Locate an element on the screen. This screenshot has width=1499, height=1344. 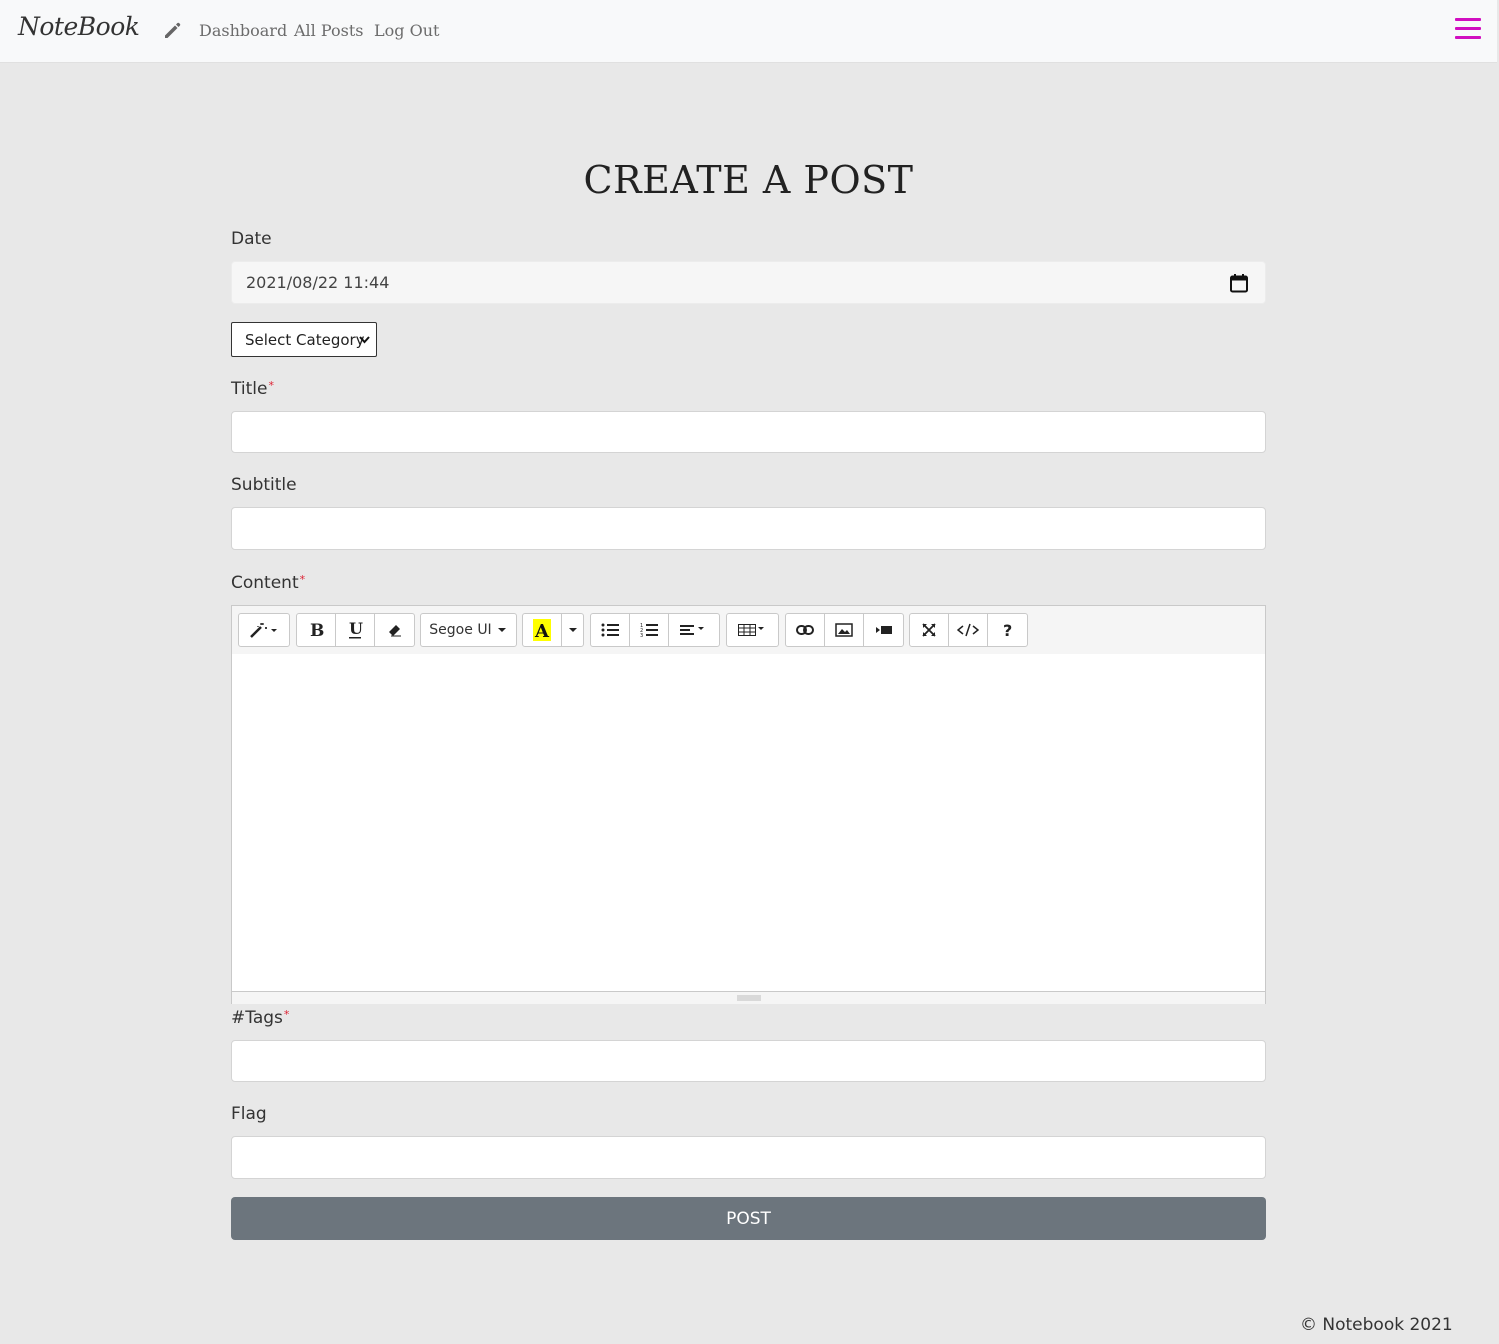
picture-button is located at coordinates (844, 630).